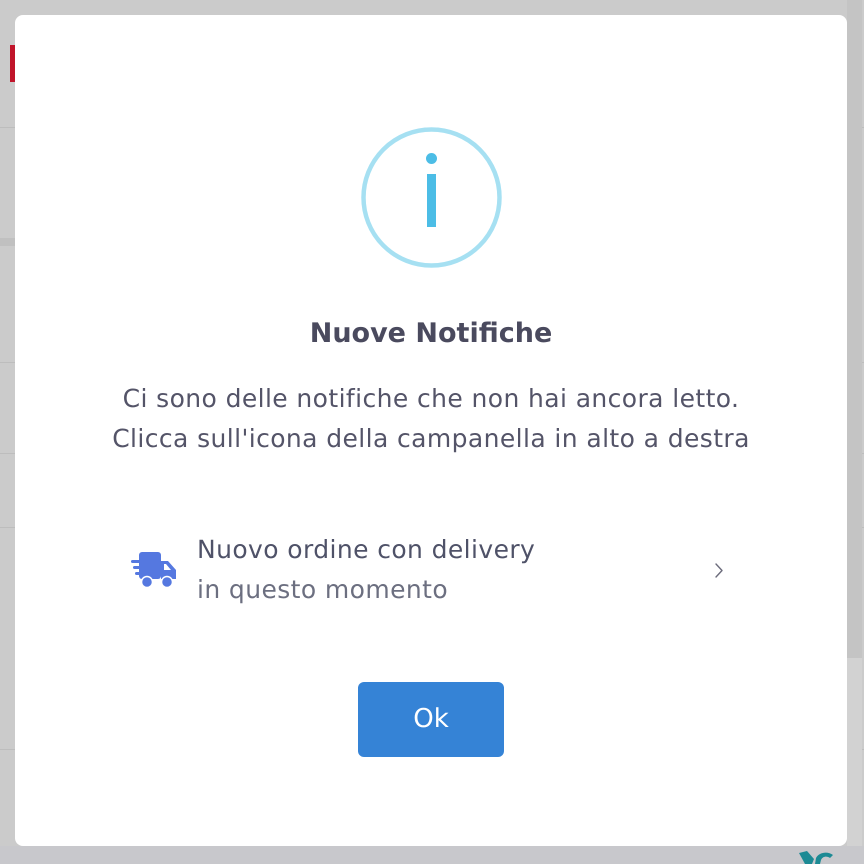 The width and height of the screenshot is (864, 864). What do you see at coordinates (322, 590) in the screenshot?
I see `notification-time: in questo momento` at bounding box center [322, 590].